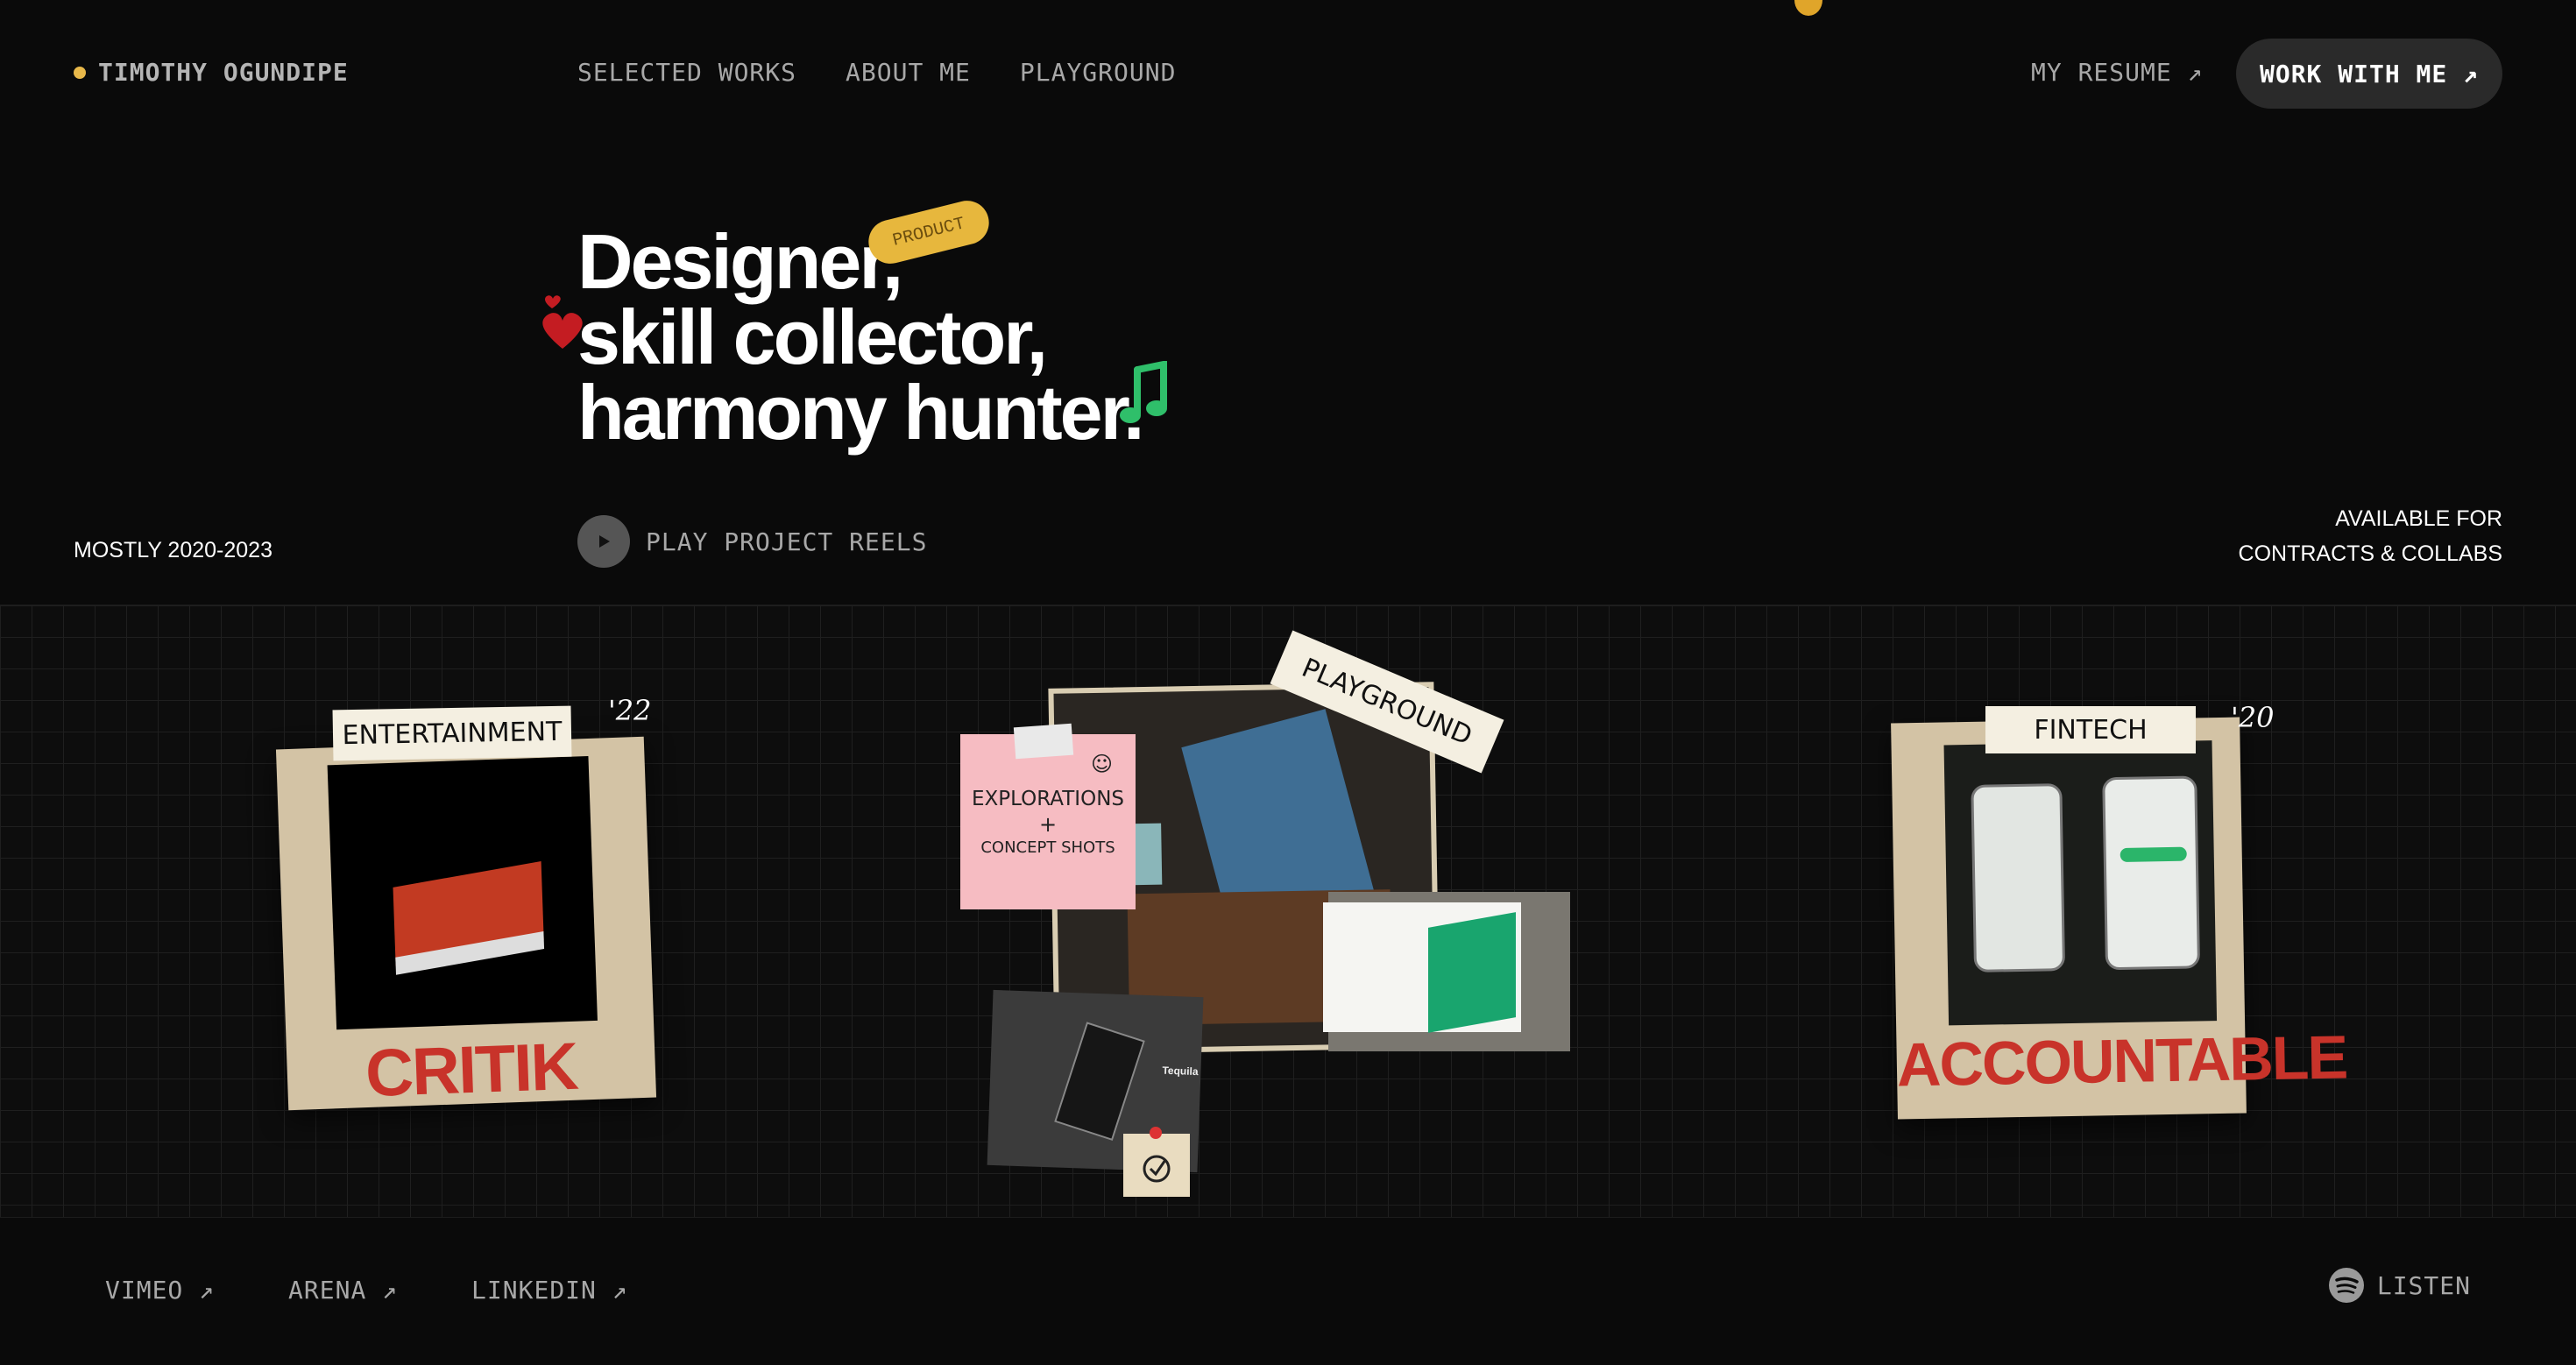  Describe the element at coordinates (1047, 847) in the screenshot. I see `note-line: CONCEPT SHOTS` at that location.